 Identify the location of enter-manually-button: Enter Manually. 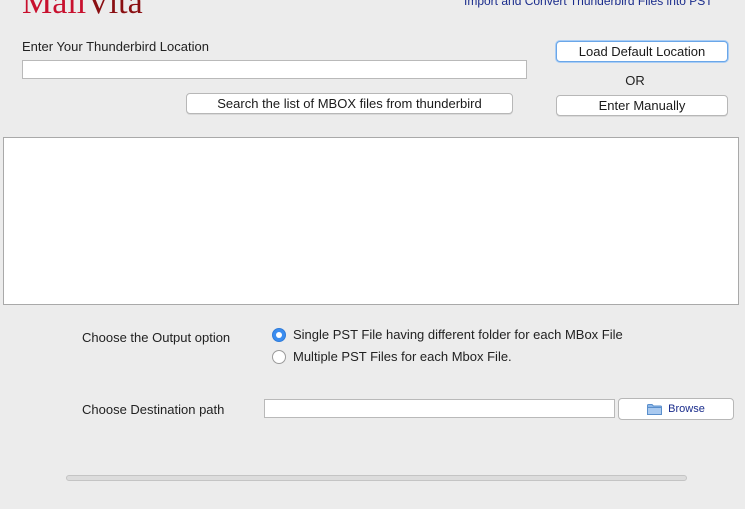
(642, 105).